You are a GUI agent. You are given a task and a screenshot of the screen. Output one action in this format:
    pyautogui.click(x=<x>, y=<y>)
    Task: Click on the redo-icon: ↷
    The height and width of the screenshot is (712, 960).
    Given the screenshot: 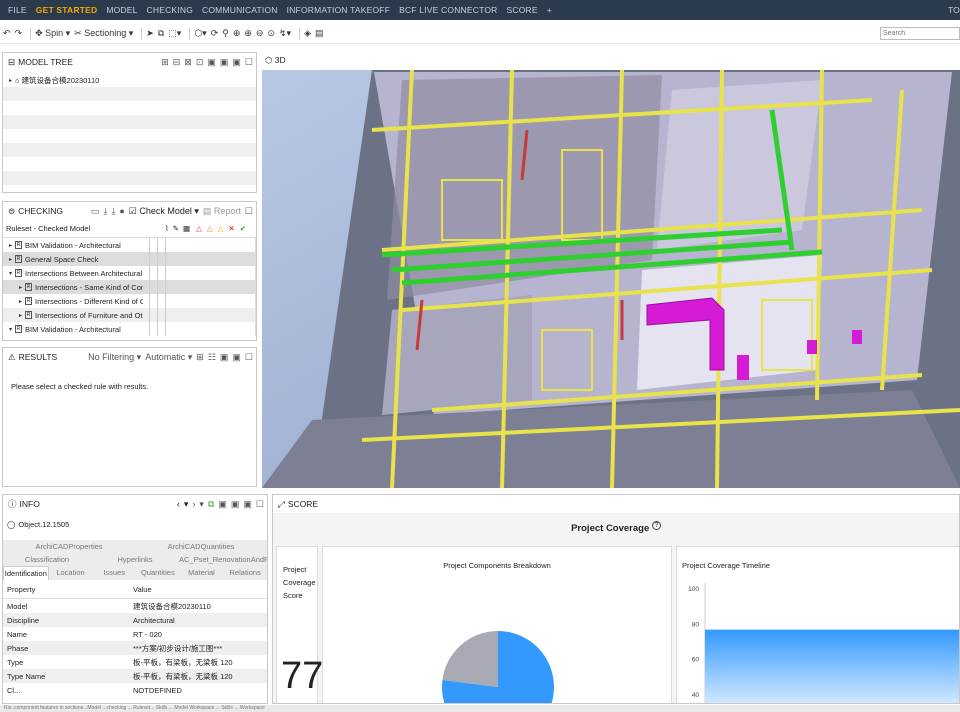 What is the action you would take?
    pyautogui.click(x=19, y=33)
    